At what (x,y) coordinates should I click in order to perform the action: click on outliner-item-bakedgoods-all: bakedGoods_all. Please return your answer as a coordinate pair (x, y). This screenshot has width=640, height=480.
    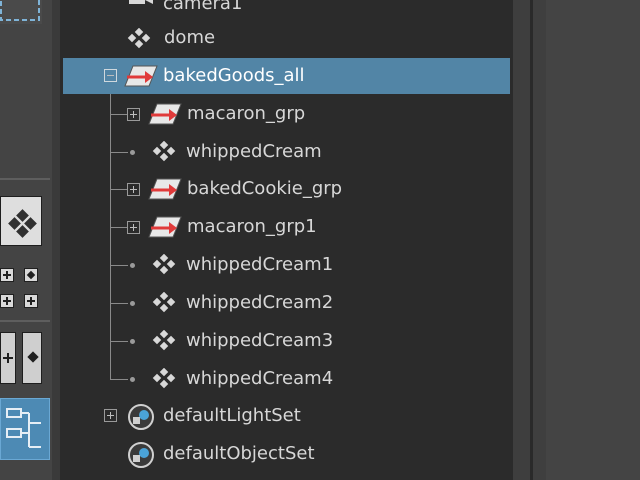
    Looking at the image, I should click on (286, 76).